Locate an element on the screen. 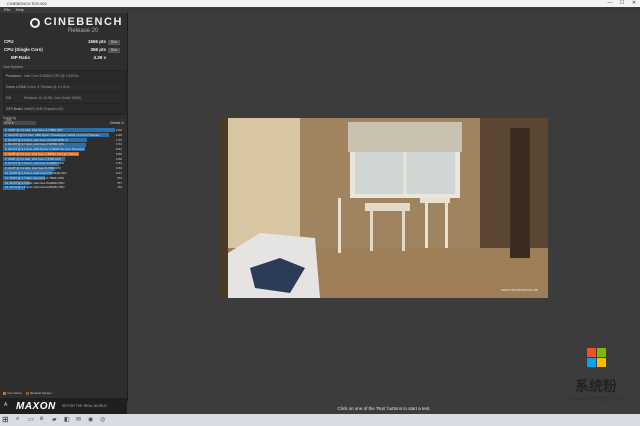  search-icon: ⌕ is located at coordinates (17, 419).